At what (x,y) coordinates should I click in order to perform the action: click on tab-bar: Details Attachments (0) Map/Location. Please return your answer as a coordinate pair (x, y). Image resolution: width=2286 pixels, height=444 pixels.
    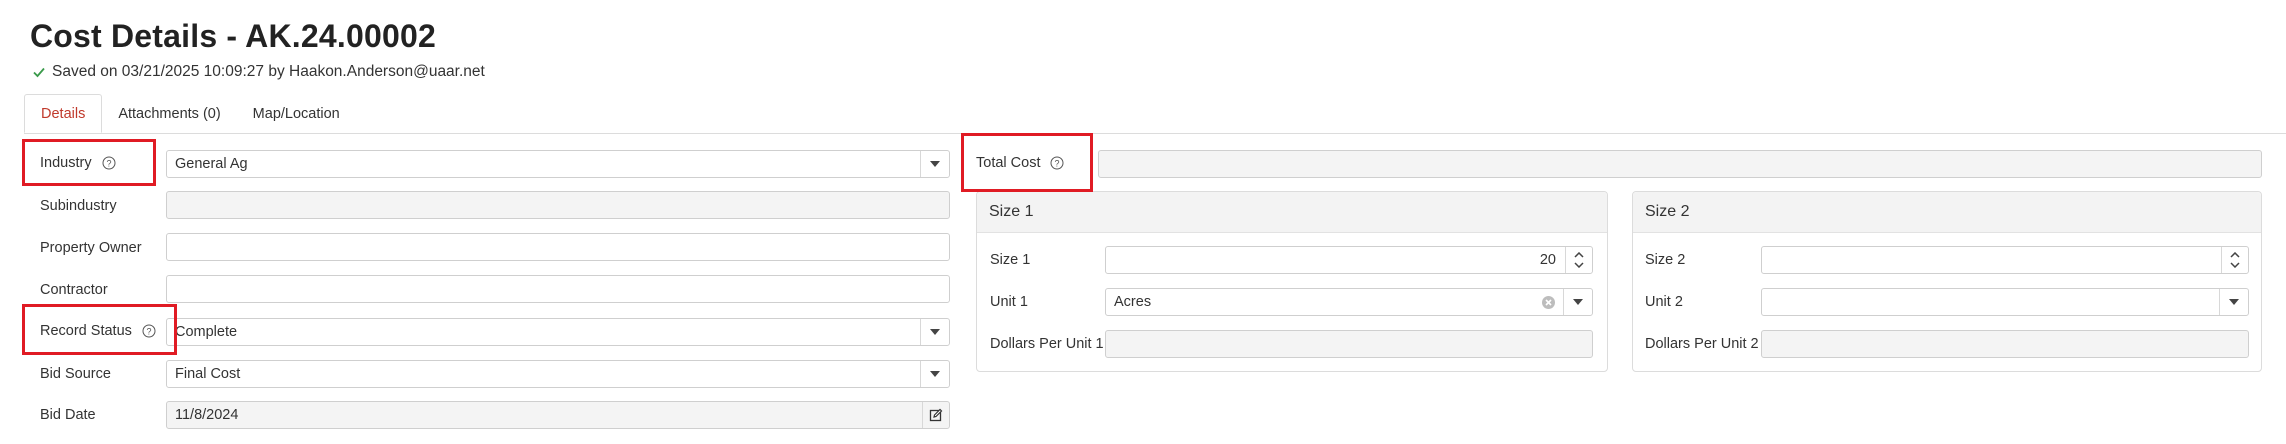
    Looking at the image, I should click on (190, 113).